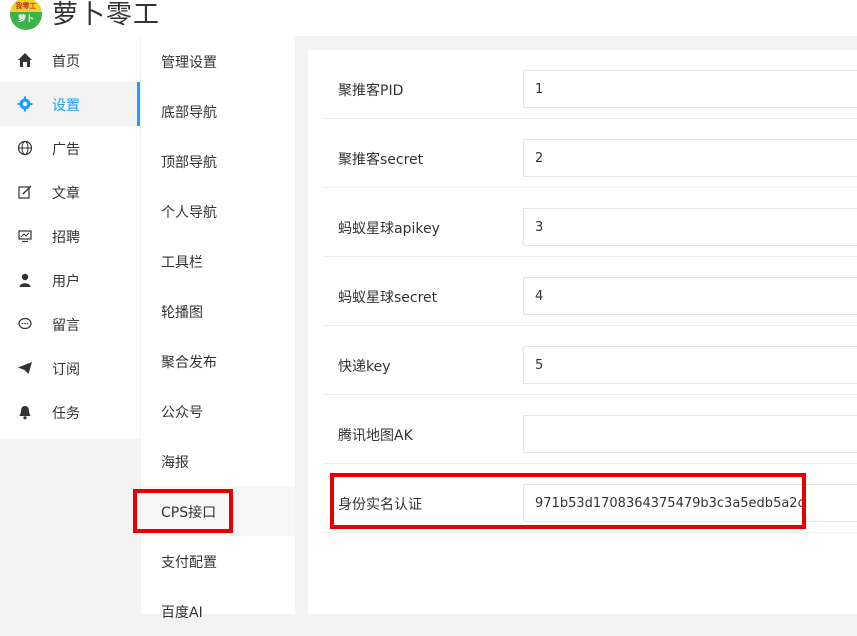  I want to click on sidebar-item-users: 用户, so click(70, 280).